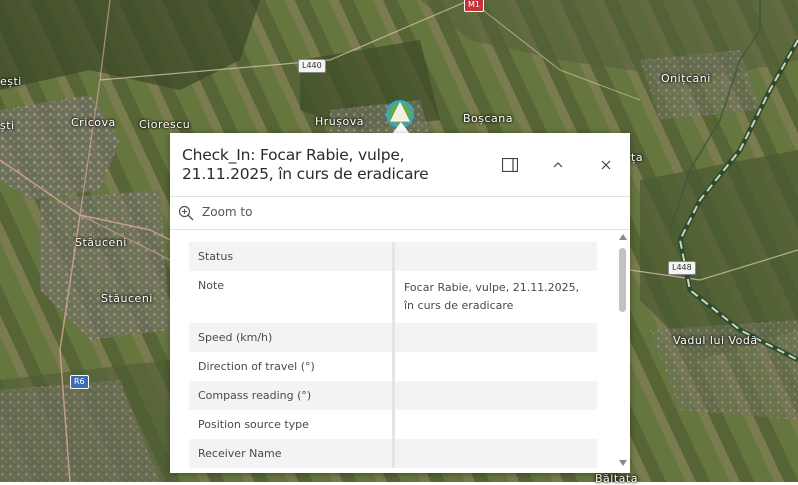 Image resolution: width=798 pixels, height=485 pixels. What do you see at coordinates (686, 78) in the screenshot?
I see `place-label-onitcani: Onițcani` at bounding box center [686, 78].